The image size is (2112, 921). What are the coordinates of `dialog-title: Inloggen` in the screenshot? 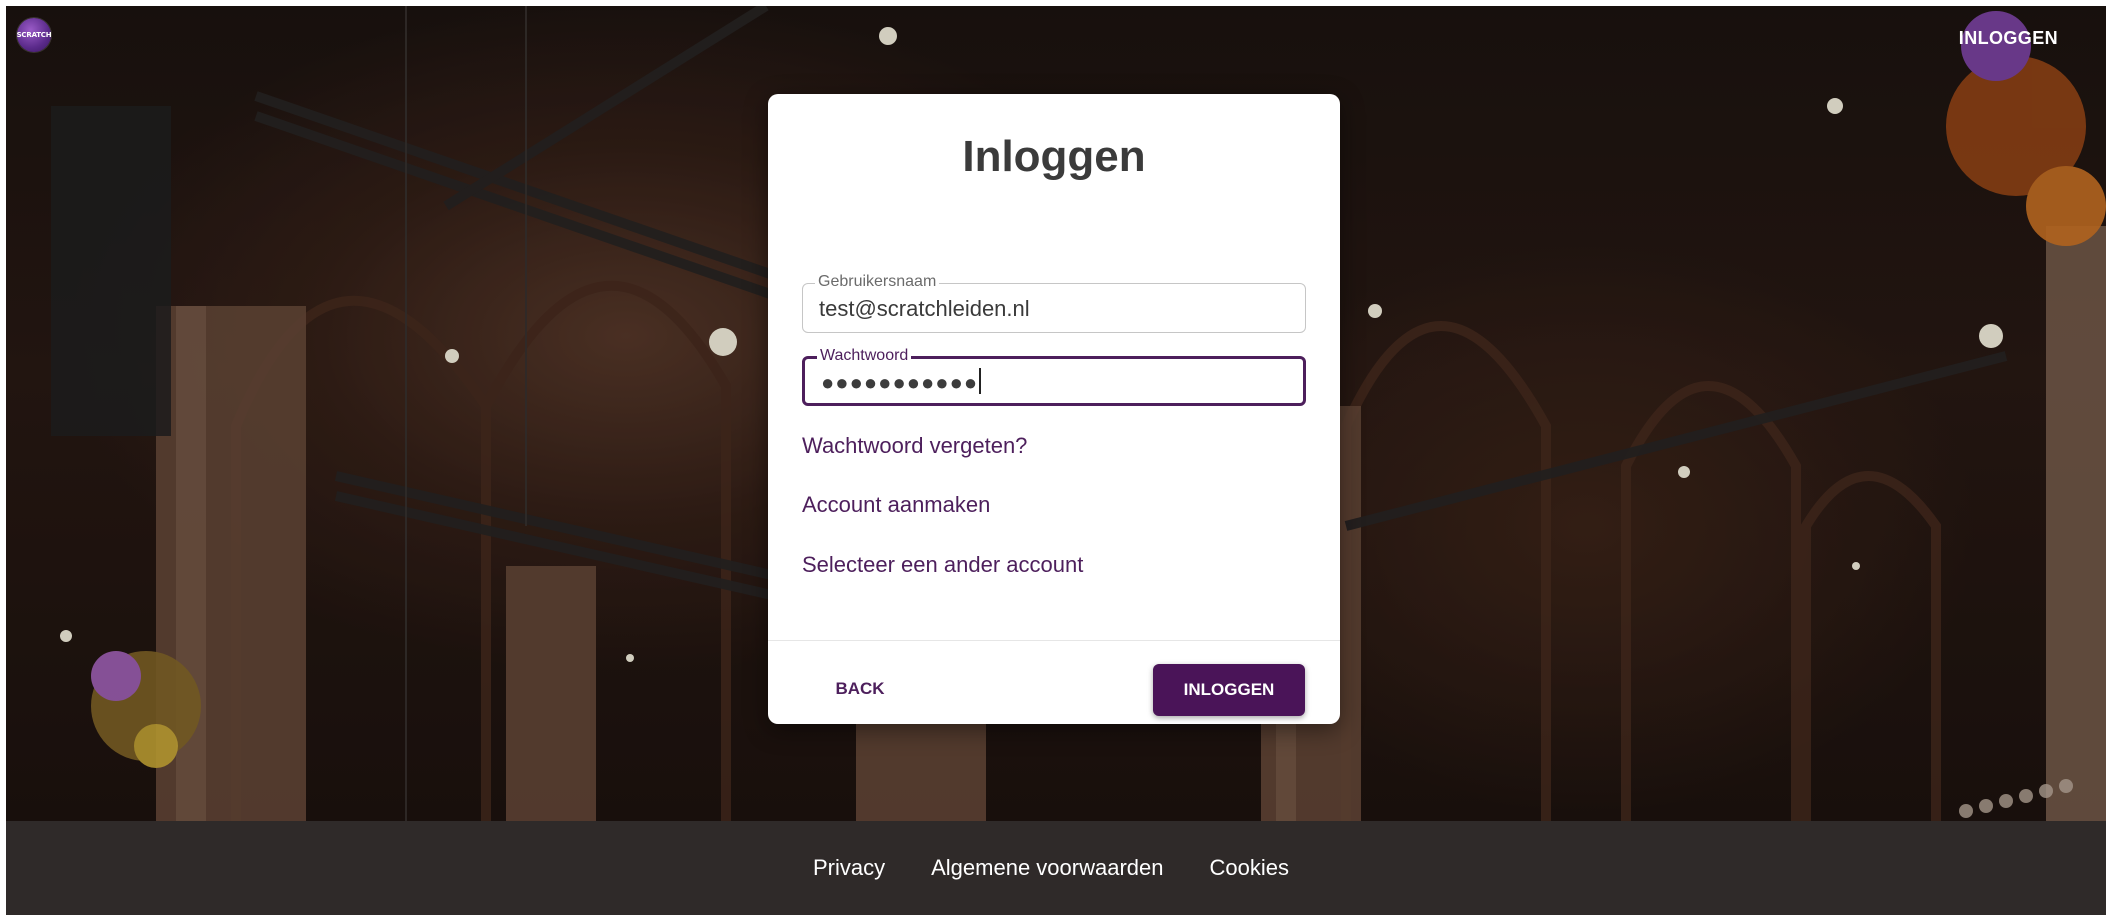 It's located at (1054, 156).